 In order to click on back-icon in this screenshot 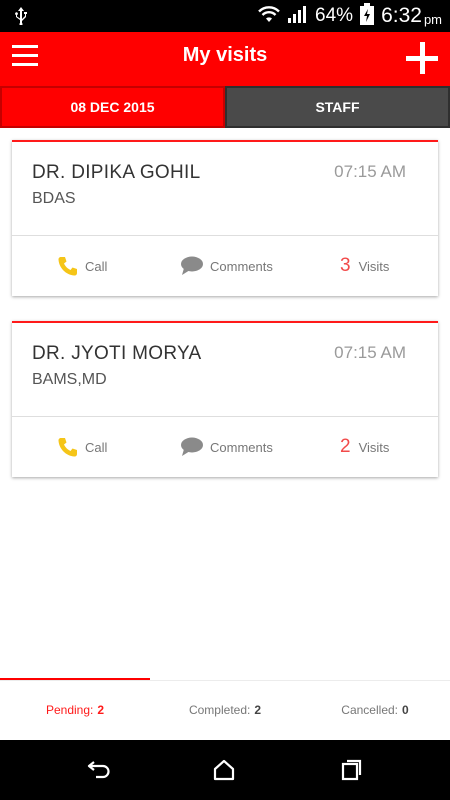, I will do `click(99, 770)`.